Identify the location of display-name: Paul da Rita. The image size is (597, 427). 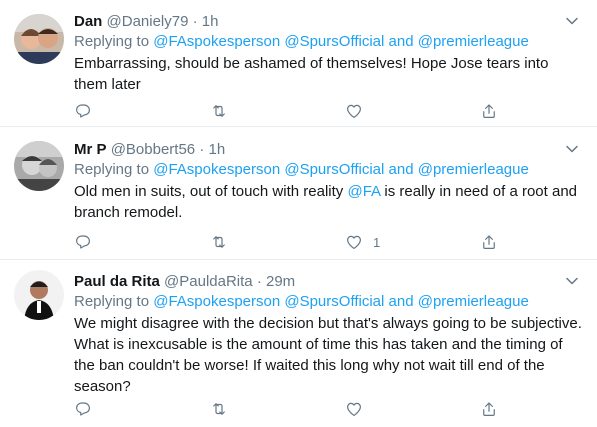
(117, 281).